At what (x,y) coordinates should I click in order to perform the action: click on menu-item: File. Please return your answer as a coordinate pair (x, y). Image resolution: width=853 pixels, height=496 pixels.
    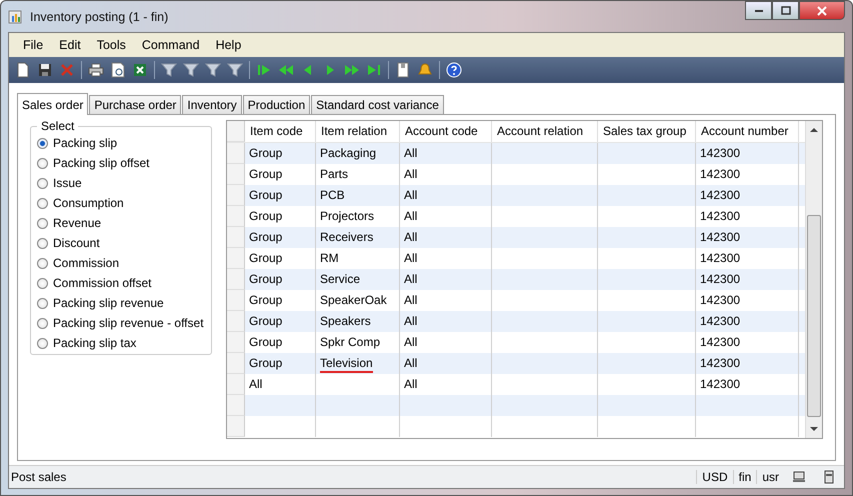
    Looking at the image, I should click on (33, 45).